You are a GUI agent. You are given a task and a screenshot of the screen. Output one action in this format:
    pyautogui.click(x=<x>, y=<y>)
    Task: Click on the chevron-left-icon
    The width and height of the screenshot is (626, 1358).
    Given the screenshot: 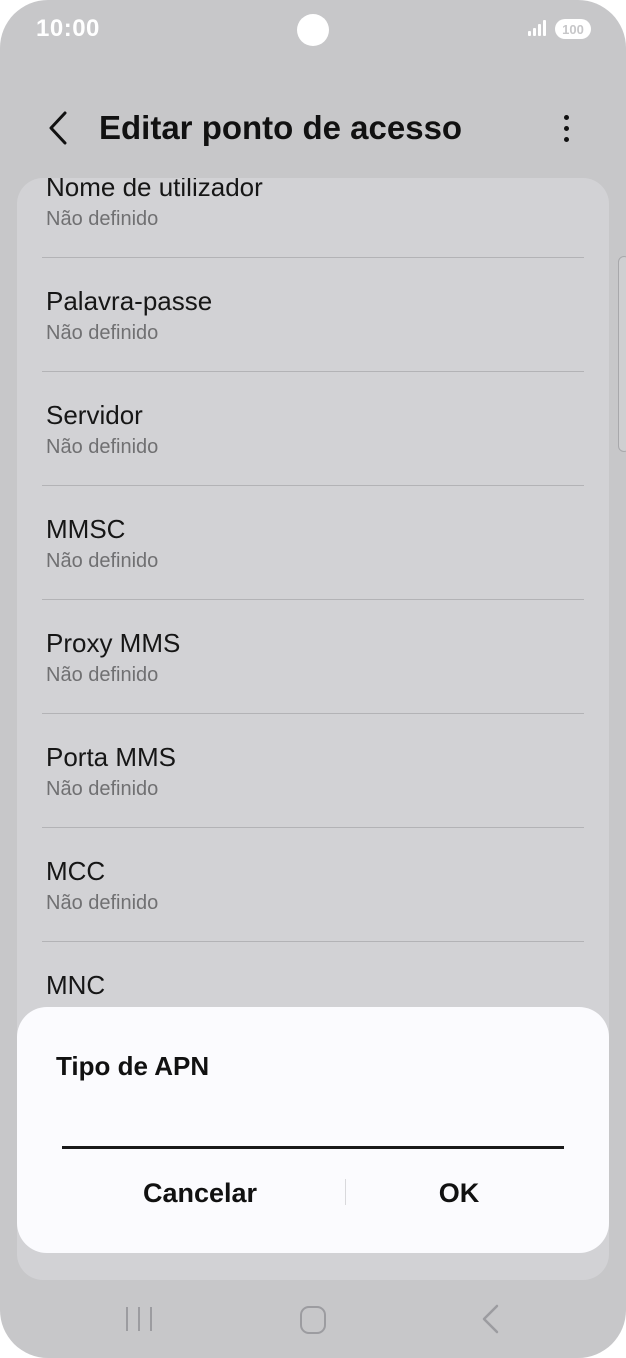 What is the action you would take?
    pyautogui.click(x=58, y=128)
    